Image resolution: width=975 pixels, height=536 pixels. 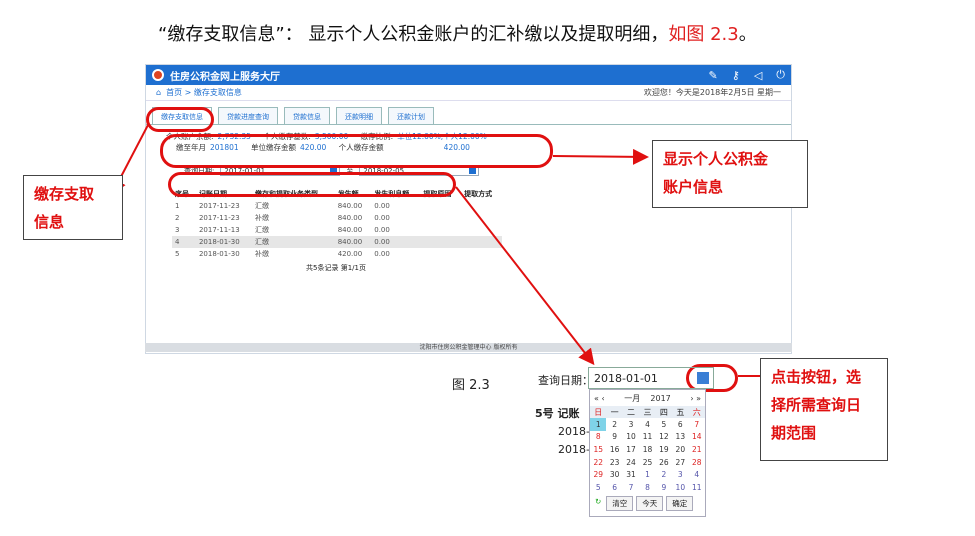 What do you see at coordinates (180, 119) in the screenshot?
I see `highlight-tab-oval` at bounding box center [180, 119].